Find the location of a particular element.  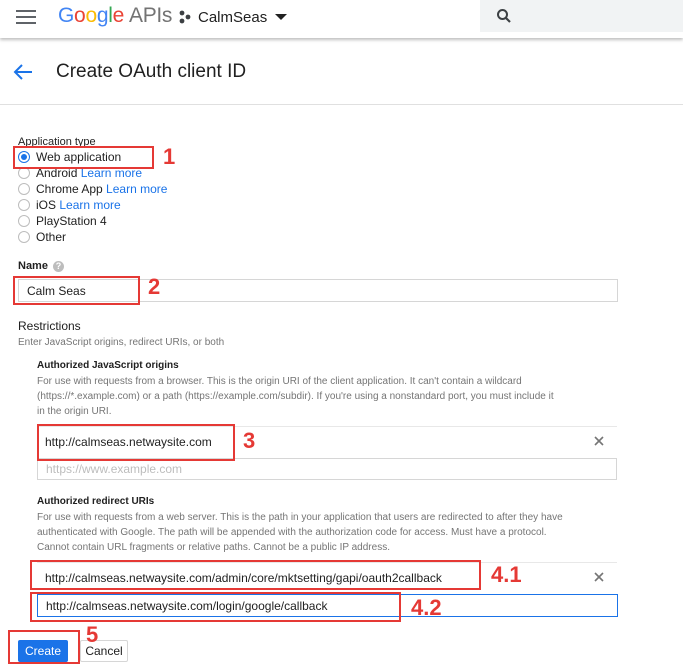

annotation-number-4-2: 4.2 is located at coordinates (426, 607).